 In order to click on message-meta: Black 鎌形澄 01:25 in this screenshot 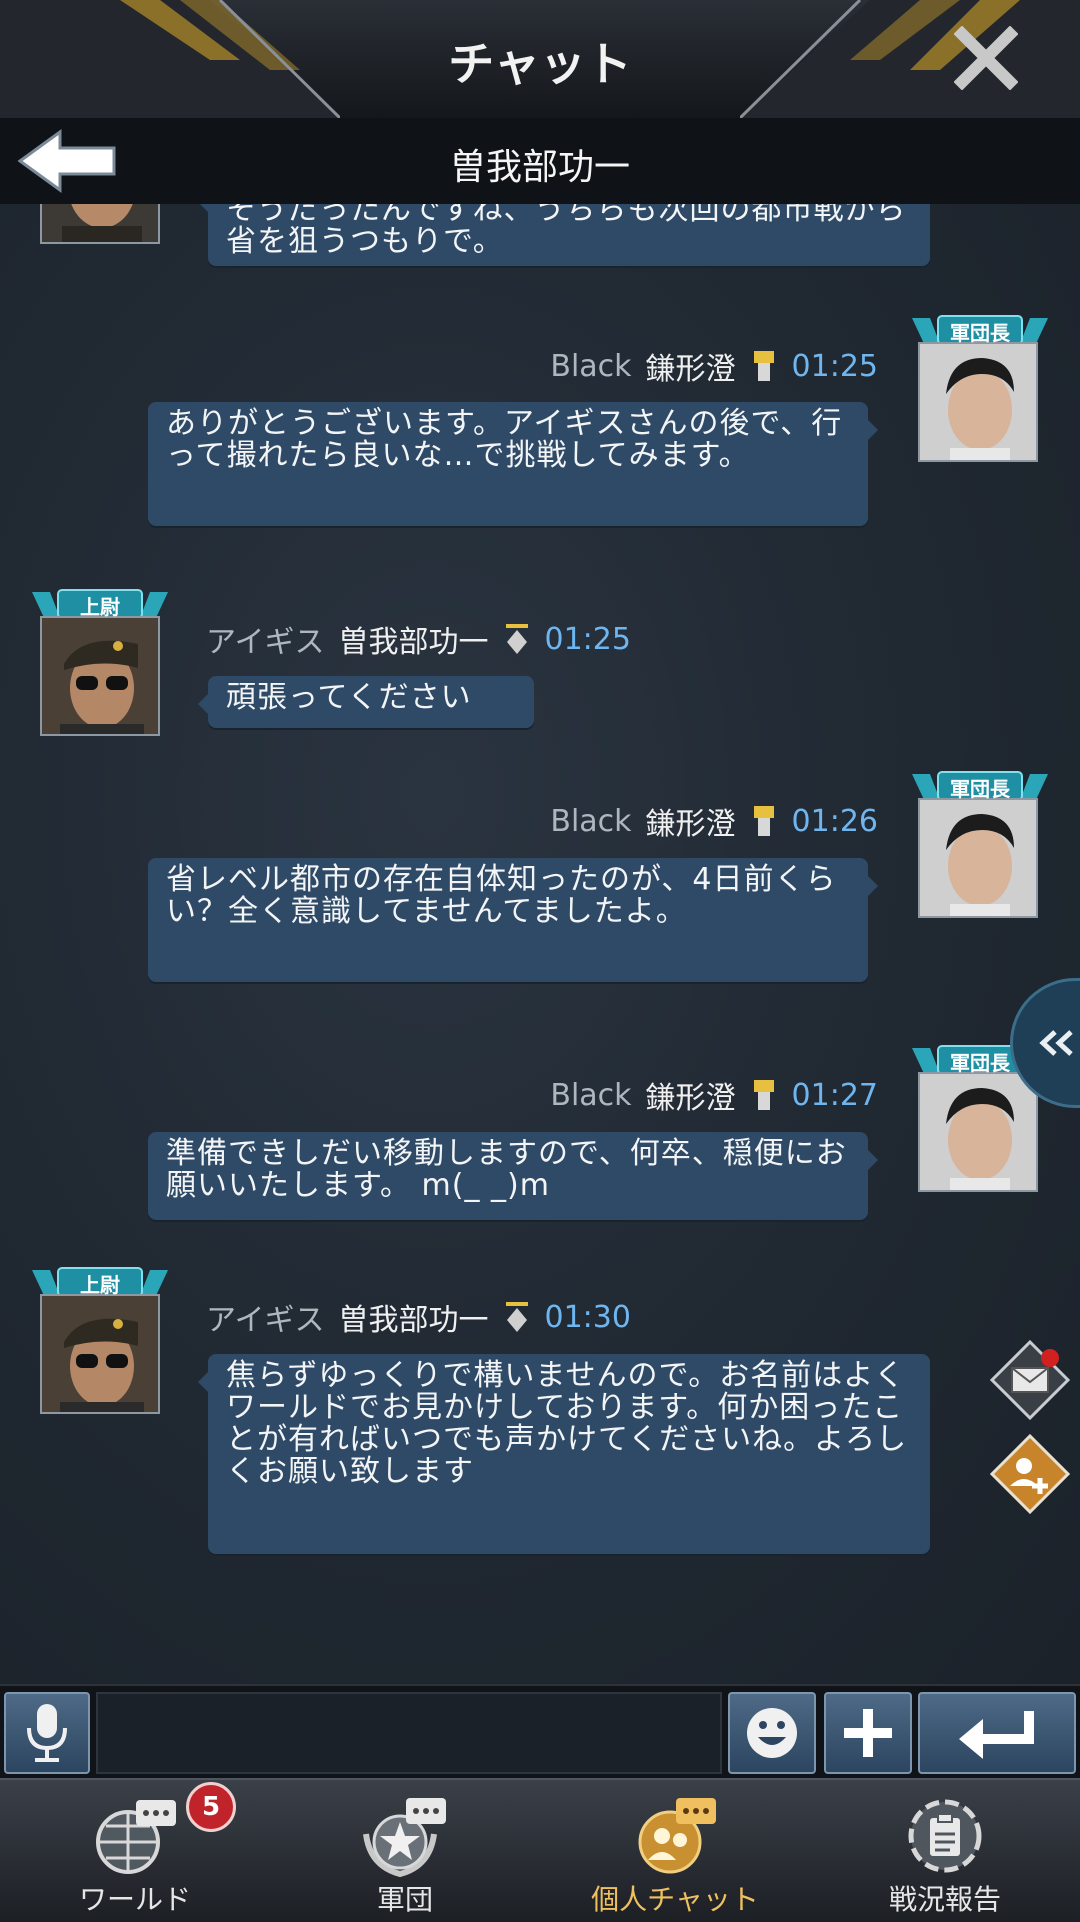, I will do `click(714, 366)`.